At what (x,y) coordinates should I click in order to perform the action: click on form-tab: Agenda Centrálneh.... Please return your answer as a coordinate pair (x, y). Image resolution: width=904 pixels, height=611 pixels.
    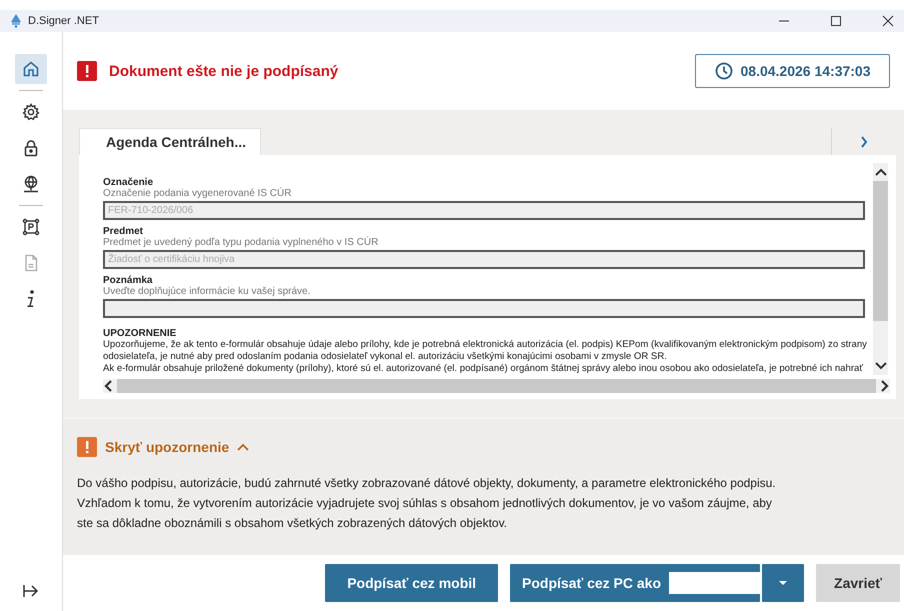
    Looking at the image, I should click on (170, 141).